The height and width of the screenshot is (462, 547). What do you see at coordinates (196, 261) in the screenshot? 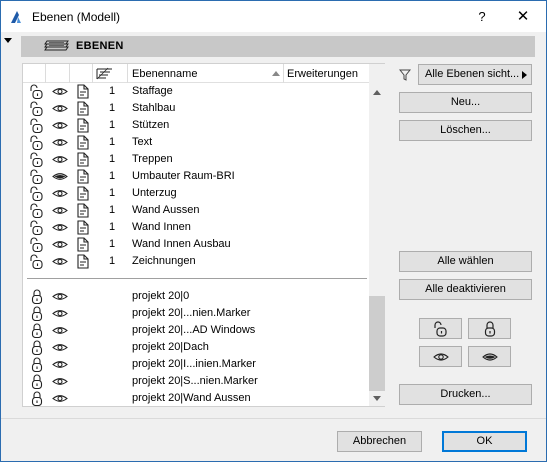
I see `layer-row: 1 Zeichnungen` at bounding box center [196, 261].